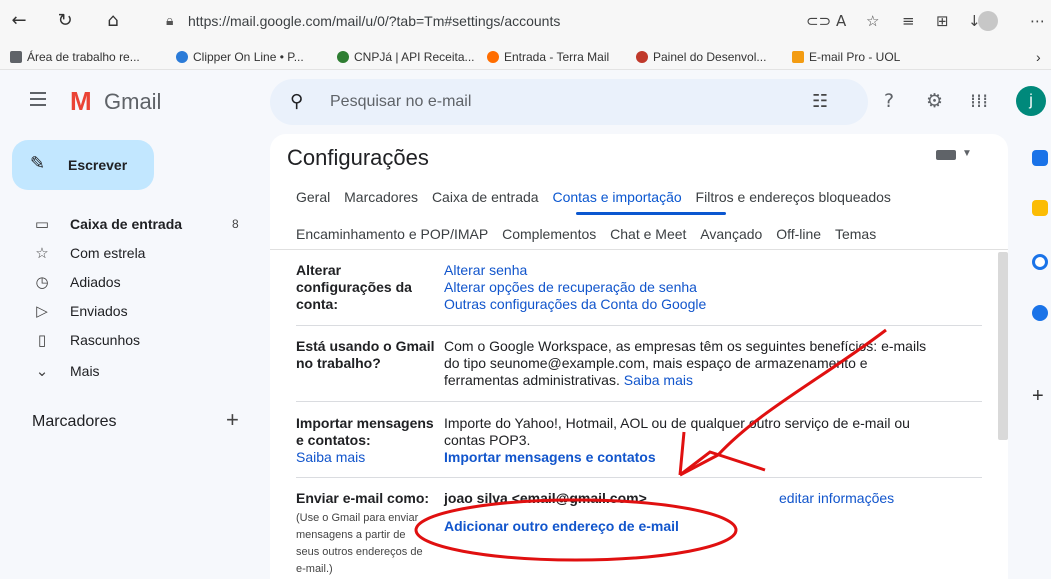 This screenshot has width=1051, height=579. I want to click on tab-general: Geral, so click(313, 197).